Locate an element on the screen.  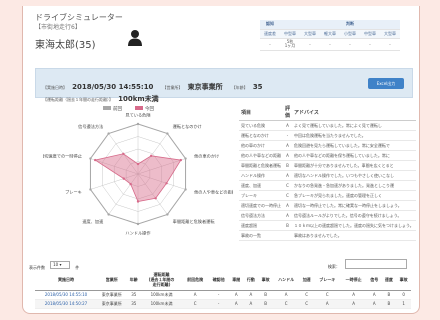
history-col-header: 営業所 is located at coordinates (112, 280).